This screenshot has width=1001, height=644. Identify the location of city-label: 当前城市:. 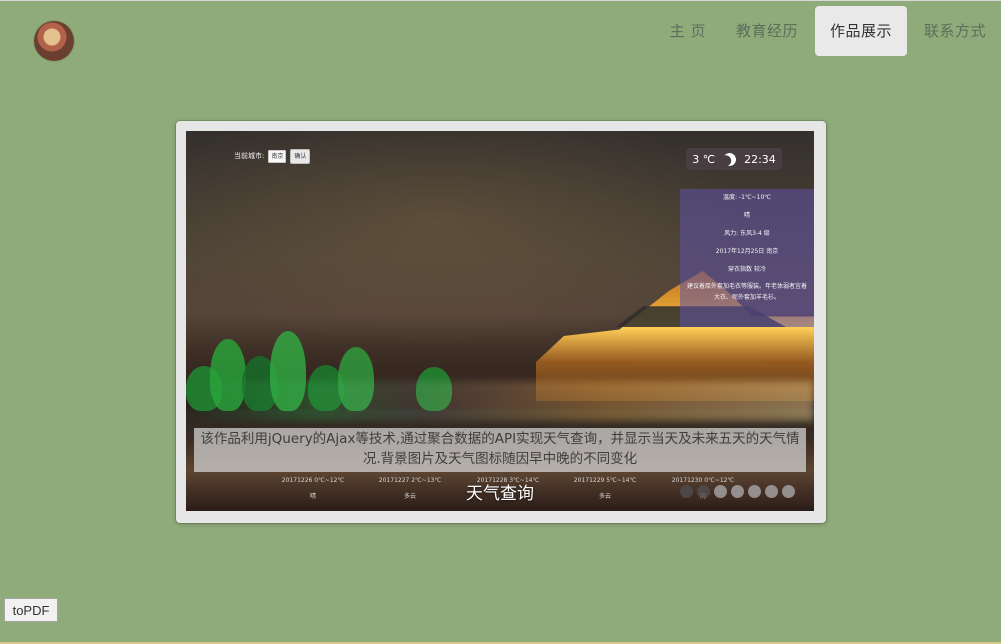
(249, 156).